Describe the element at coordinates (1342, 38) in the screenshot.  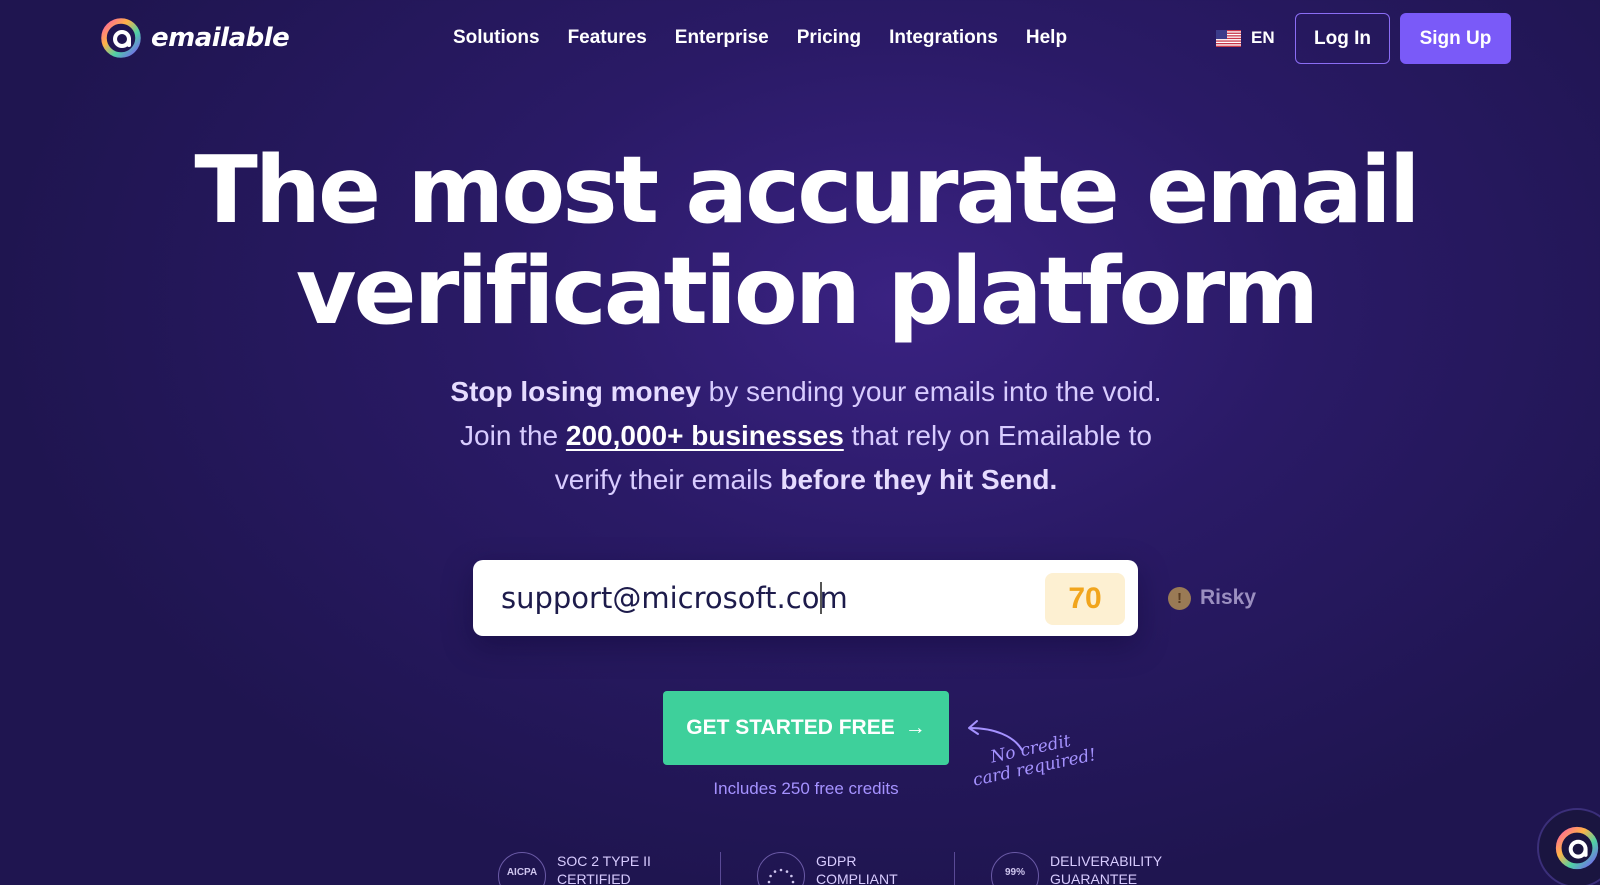
I see `login-button: Log In` at that location.